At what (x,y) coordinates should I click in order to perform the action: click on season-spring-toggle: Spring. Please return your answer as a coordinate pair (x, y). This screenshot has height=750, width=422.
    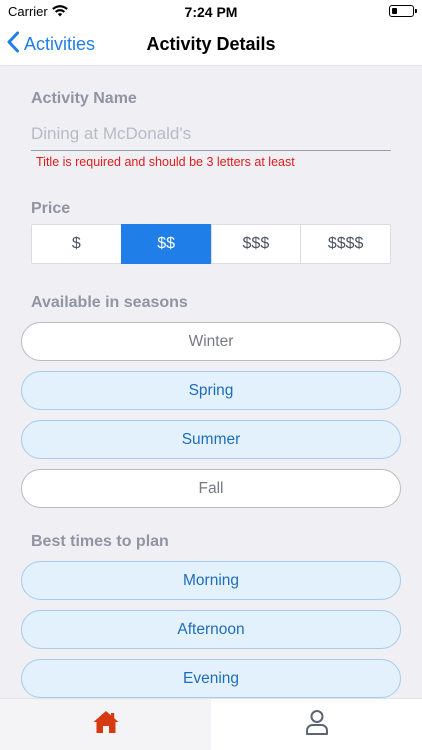
    Looking at the image, I should click on (211, 390).